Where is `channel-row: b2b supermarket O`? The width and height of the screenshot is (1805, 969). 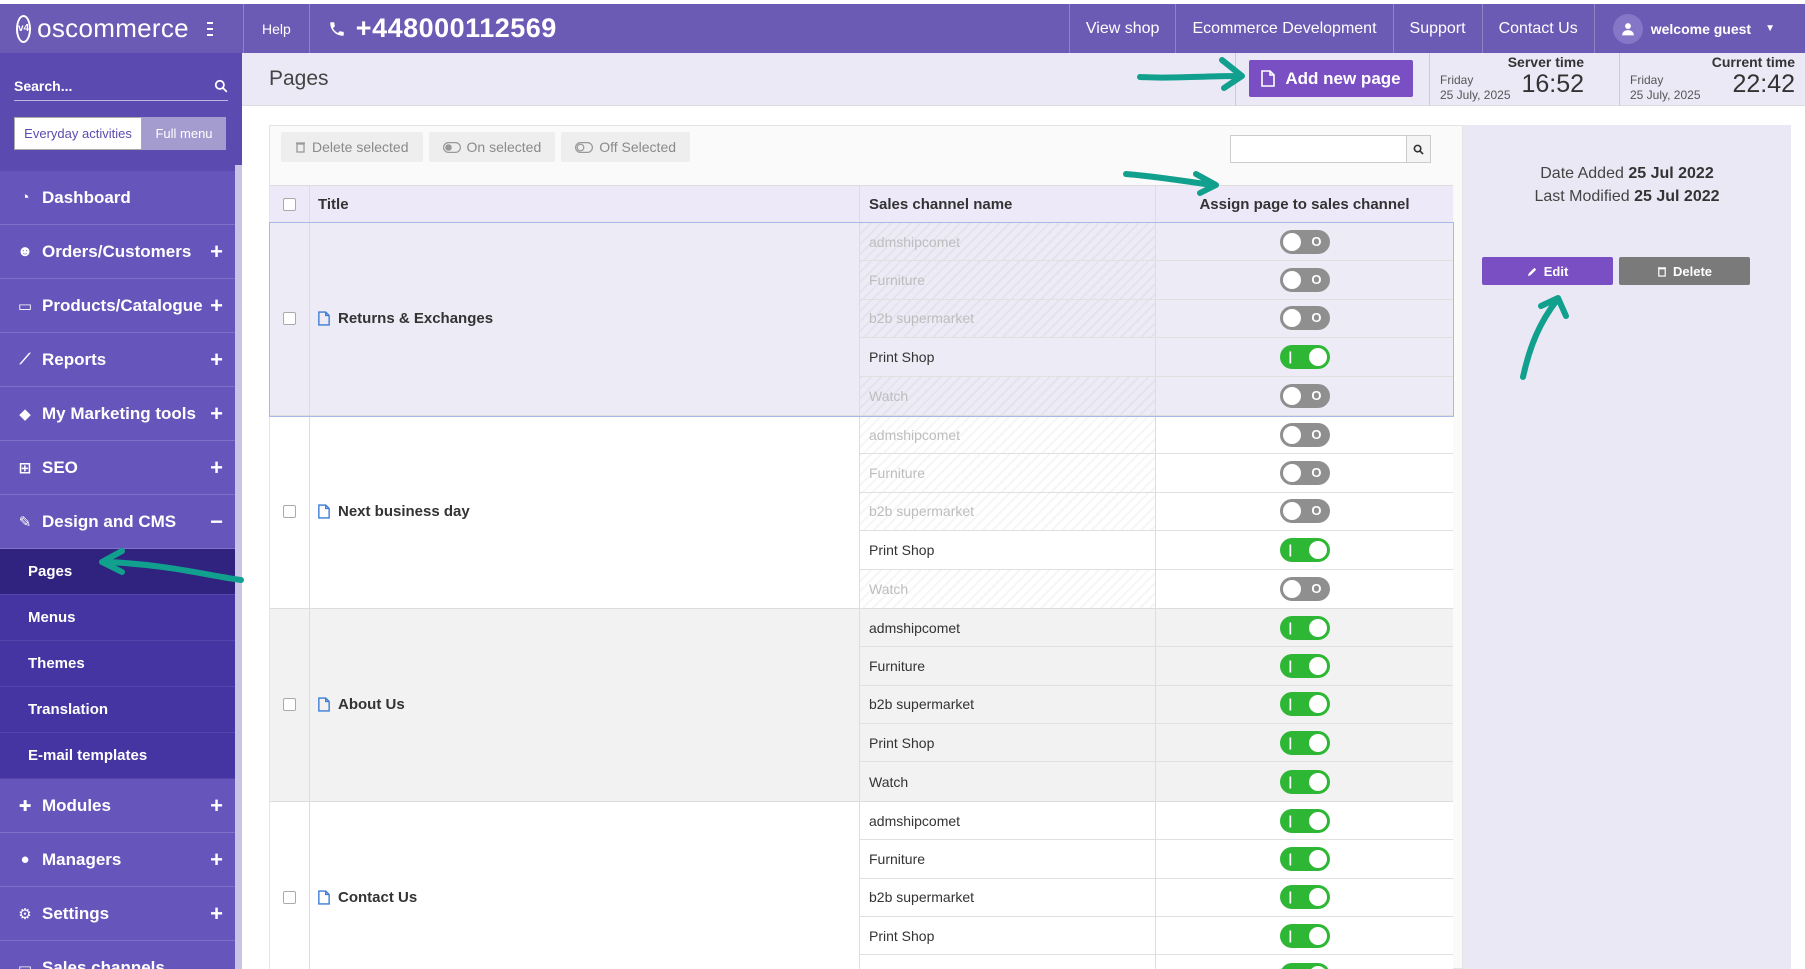 channel-row: b2b supermarket O is located at coordinates (1156, 319).